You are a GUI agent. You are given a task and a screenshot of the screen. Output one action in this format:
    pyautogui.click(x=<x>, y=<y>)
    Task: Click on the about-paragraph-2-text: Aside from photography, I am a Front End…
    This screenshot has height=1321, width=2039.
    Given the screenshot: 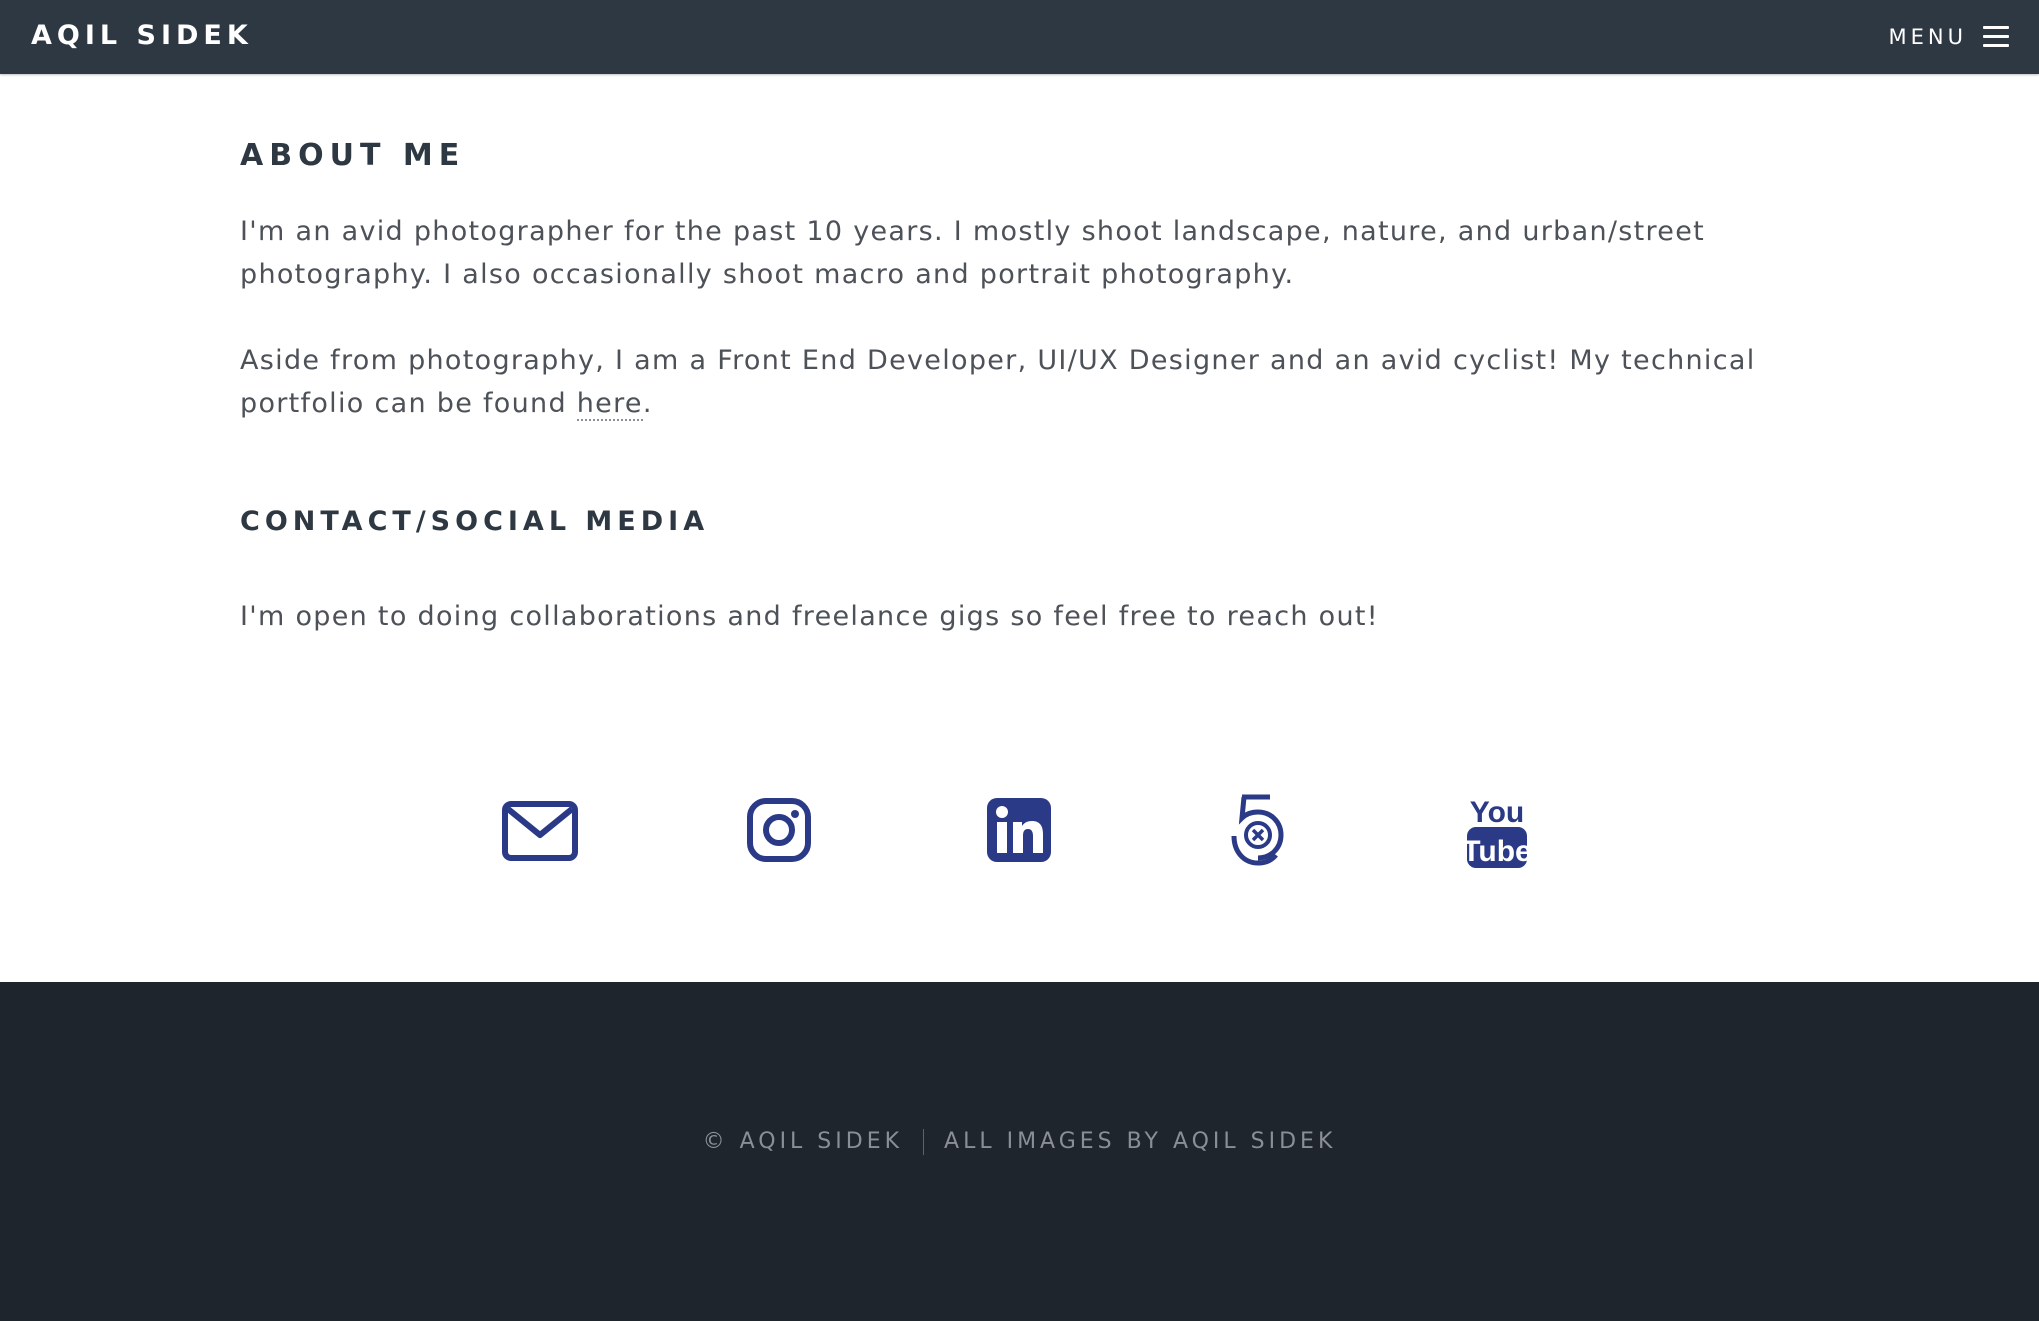 What is the action you would take?
    pyautogui.click(x=998, y=382)
    